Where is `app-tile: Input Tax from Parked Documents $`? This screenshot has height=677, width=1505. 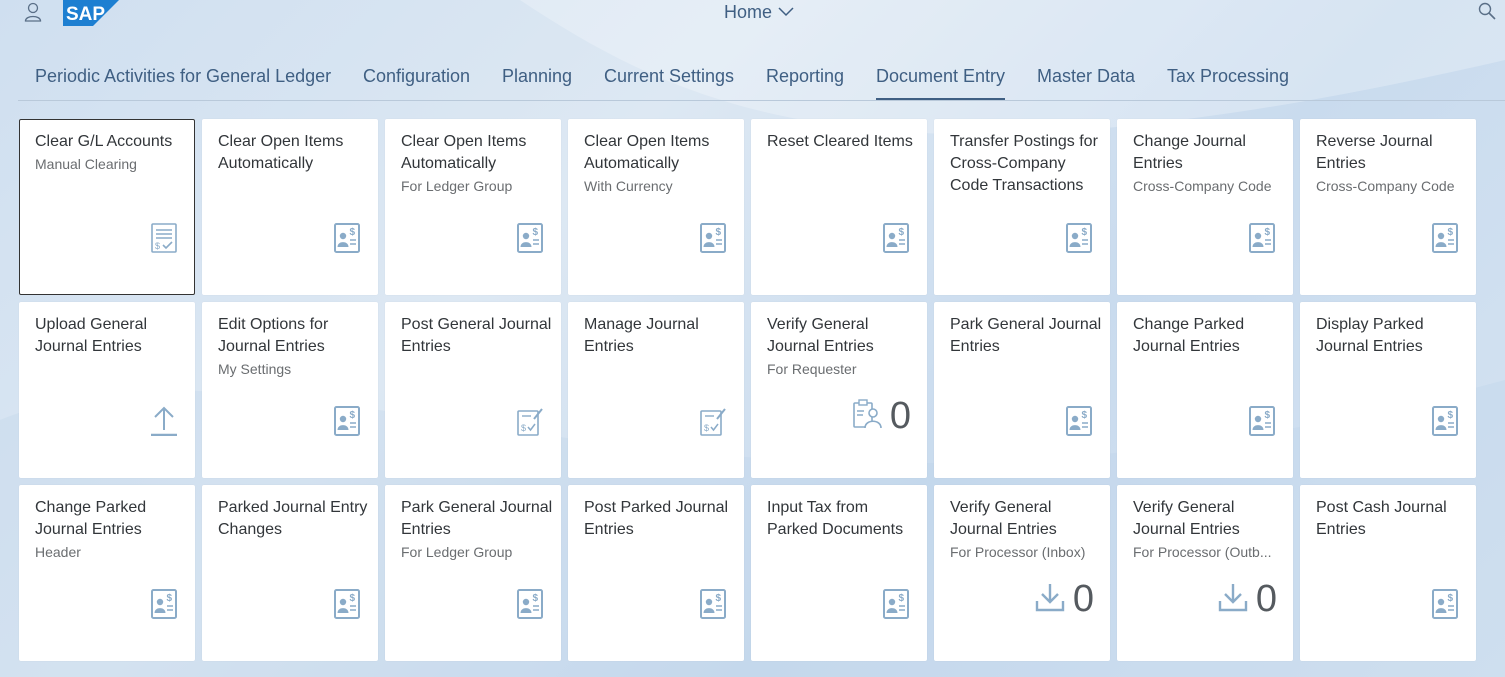 app-tile: Input Tax from Parked Documents $ is located at coordinates (839, 573).